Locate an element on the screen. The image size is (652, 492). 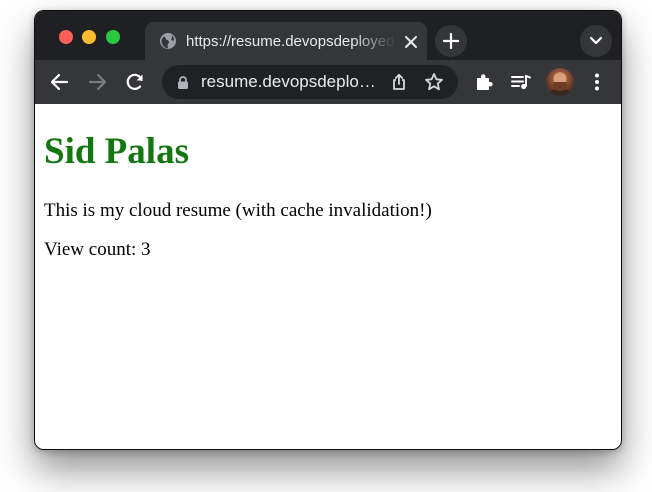
new-tab-button is located at coordinates (451, 41).